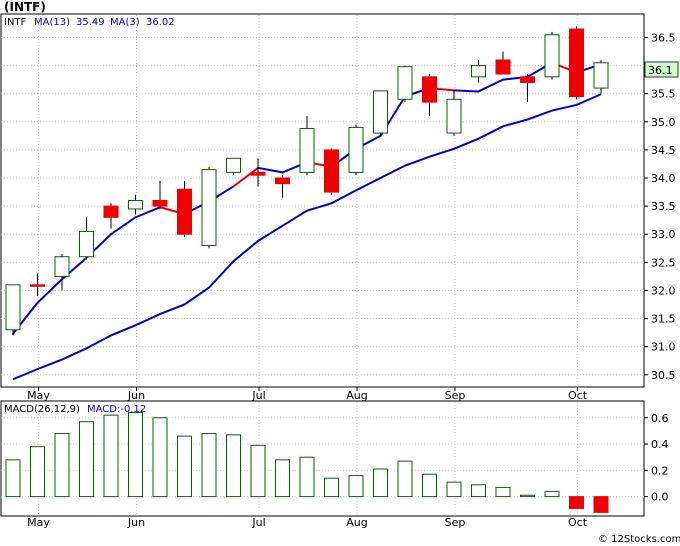 This screenshot has height=546, width=680. Describe the element at coordinates (258, 395) in the screenshot. I see `price-x-tick-label: Jul` at that location.